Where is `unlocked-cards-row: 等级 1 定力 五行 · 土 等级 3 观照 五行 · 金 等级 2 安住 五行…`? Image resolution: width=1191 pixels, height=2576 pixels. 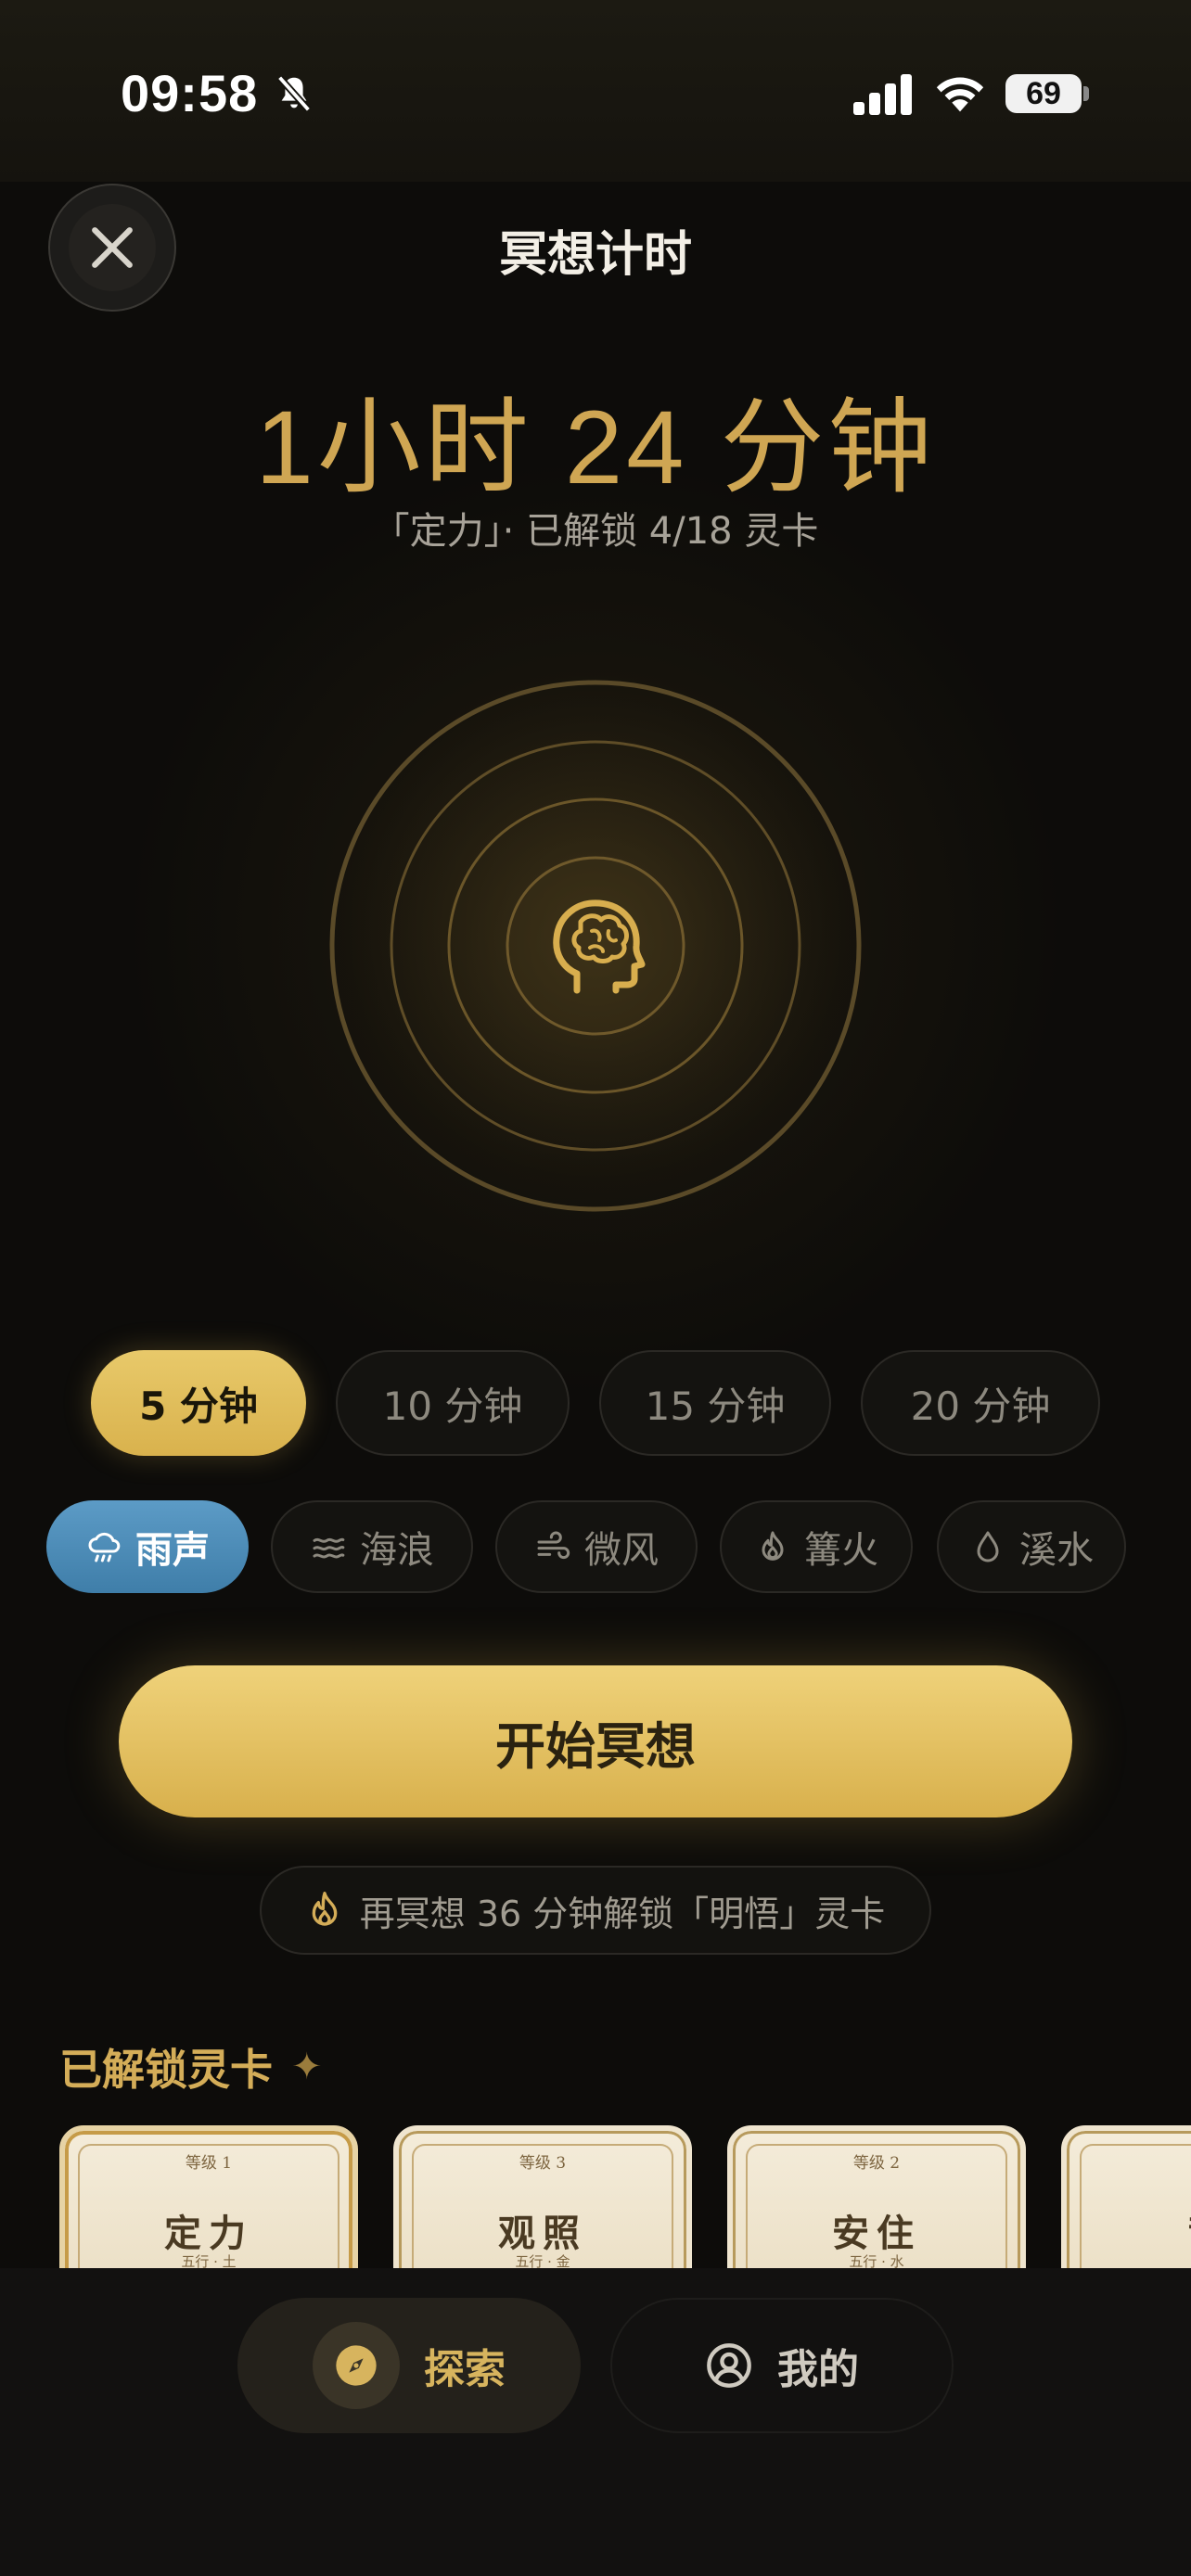 unlocked-cards-row: 等级 1 定力 五行 · 土 等级 3 观照 五行 · 金 等级 2 安住 五行… is located at coordinates (595, 2197).